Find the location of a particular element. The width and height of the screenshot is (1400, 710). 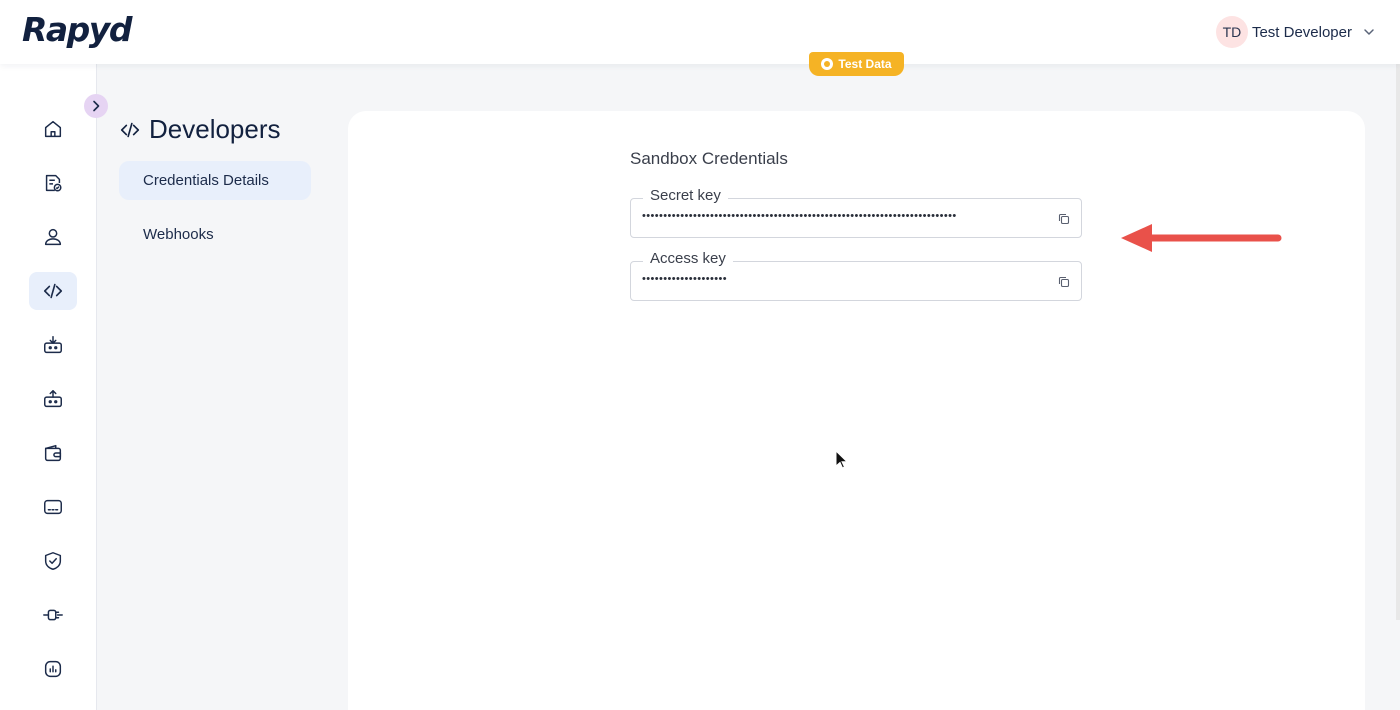

chart-icon is located at coordinates (53, 669).